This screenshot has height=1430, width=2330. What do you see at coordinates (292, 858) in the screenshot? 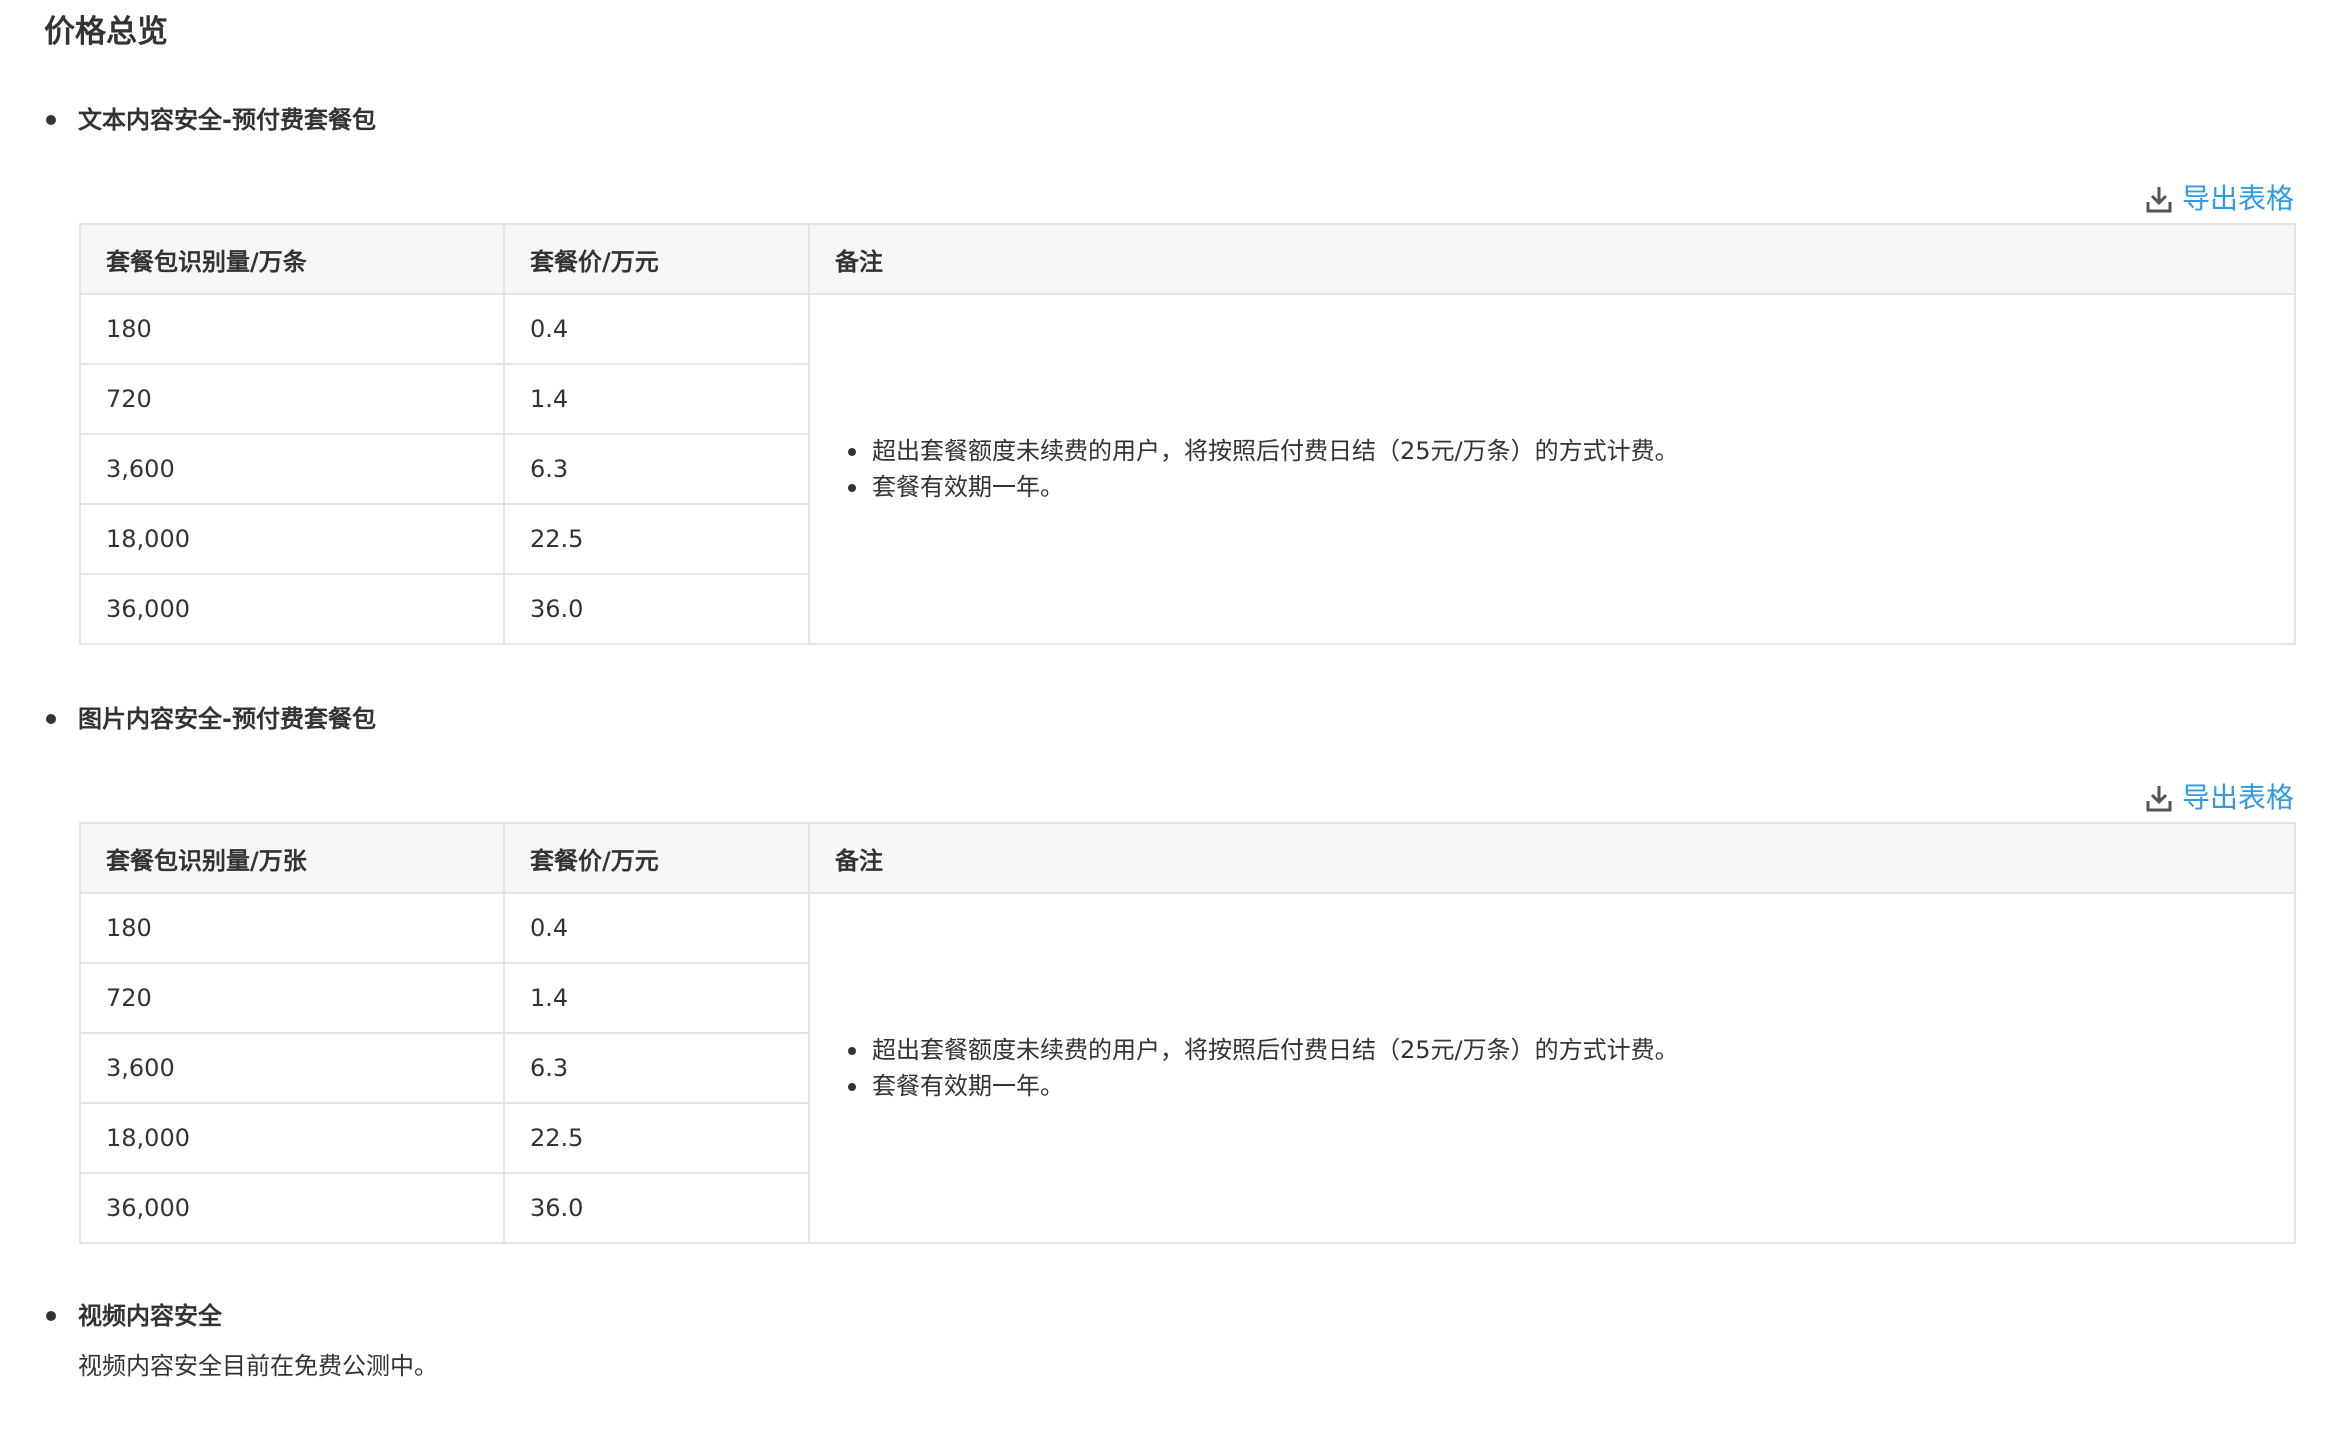
I see `column-header-quantity: 套餐包识别量/万张` at bounding box center [292, 858].